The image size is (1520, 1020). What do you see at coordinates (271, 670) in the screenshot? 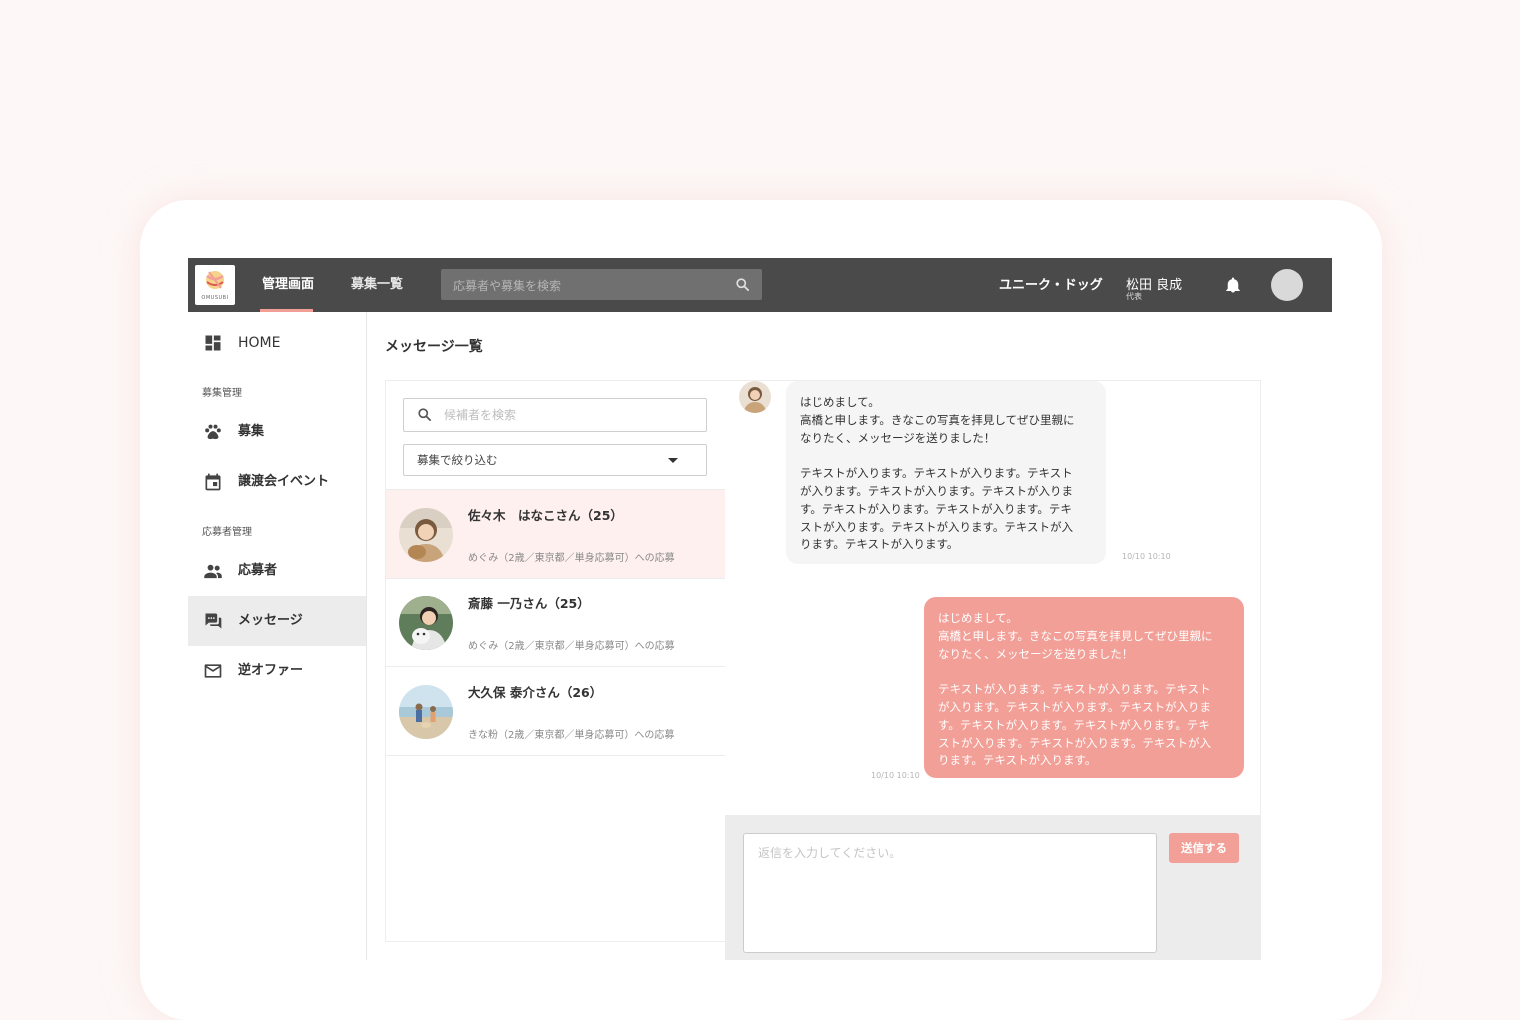
I see `sidebar-label-reverse-offer: 逆オファー` at bounding box center [271, 670].